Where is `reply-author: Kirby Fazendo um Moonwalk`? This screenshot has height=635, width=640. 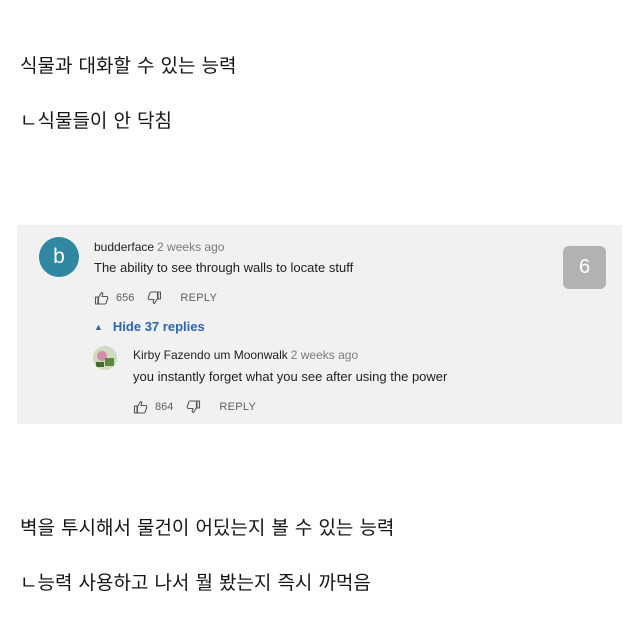 reply-author: Kirby Fazendo um Moonwalk is located at coordinates (210, 355).